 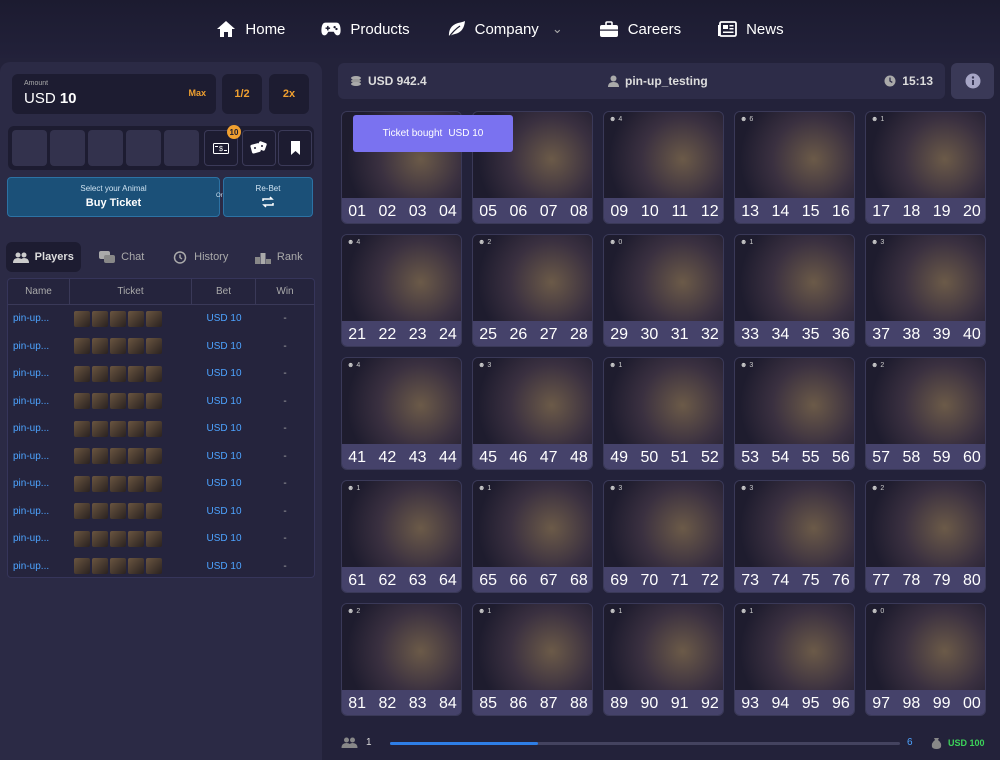 I want to click on animal-card-snake: ☻ 1 33 34 35 36, so click(x=794, y=290).